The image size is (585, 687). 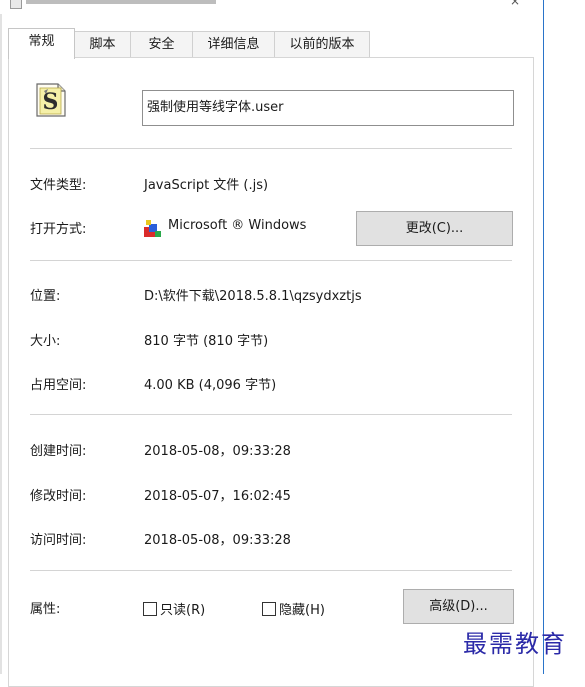 I want to click on close-icon: ×, so click(x=515, y=4).